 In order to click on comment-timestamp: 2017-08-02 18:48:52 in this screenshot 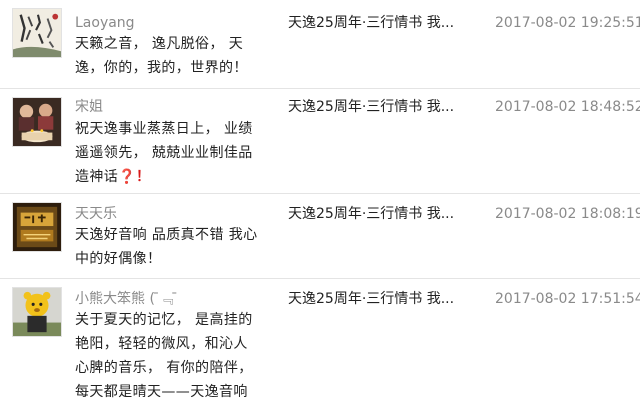, I will do `click(567, 107)`.